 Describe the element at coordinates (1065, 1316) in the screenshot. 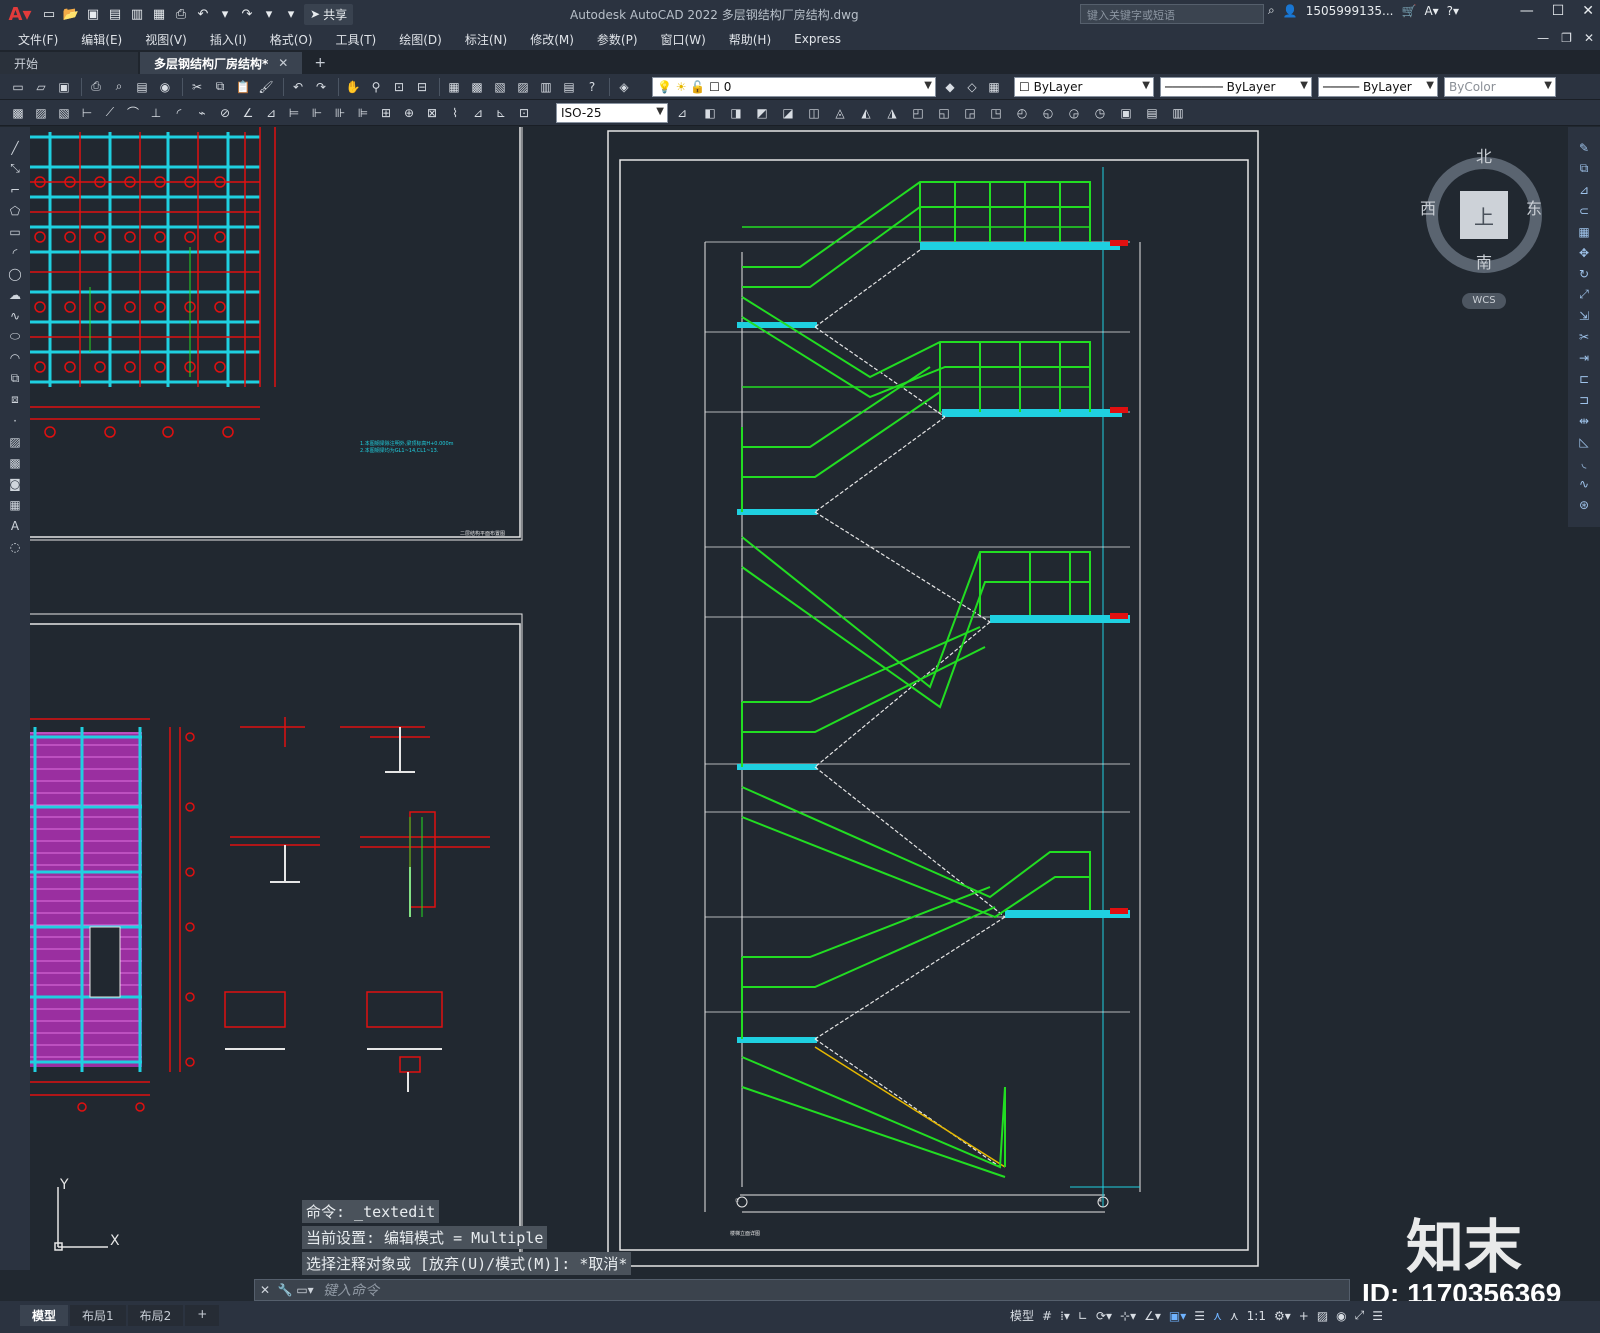

I see `snap-icon: ⁞▾` at that location.